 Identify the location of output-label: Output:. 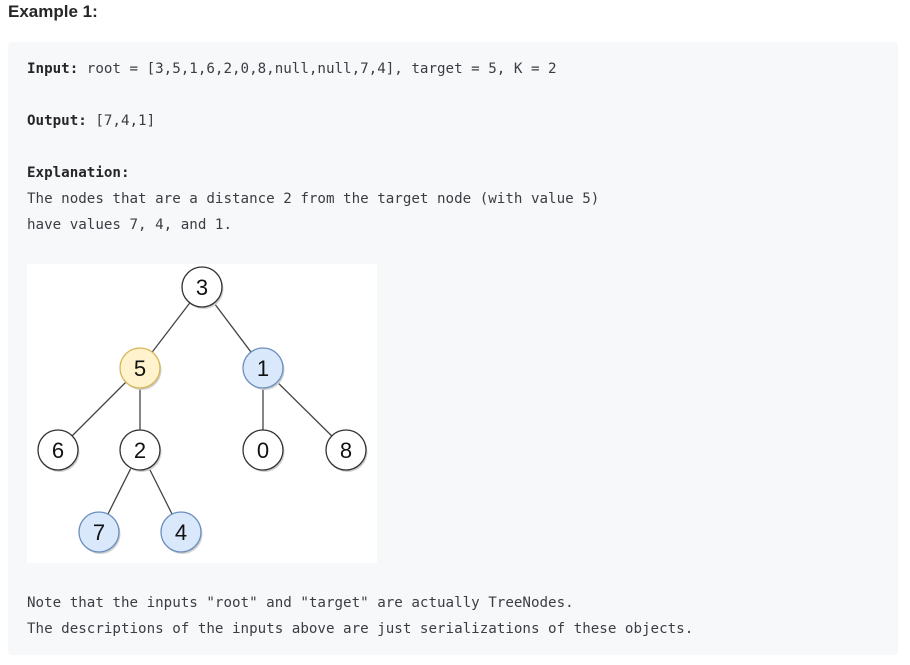
(57, 121).